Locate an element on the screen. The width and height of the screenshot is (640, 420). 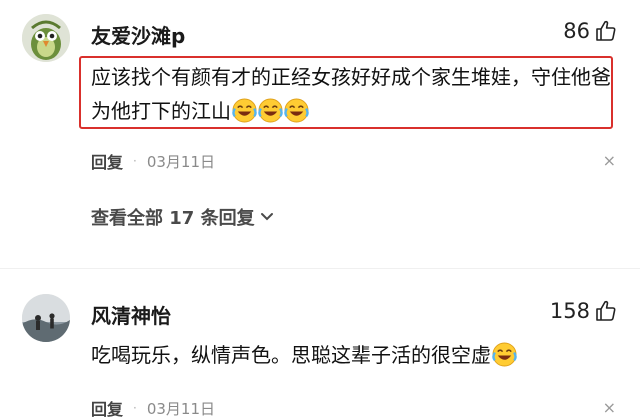
comment-divider is located at coordinates (320, 268).